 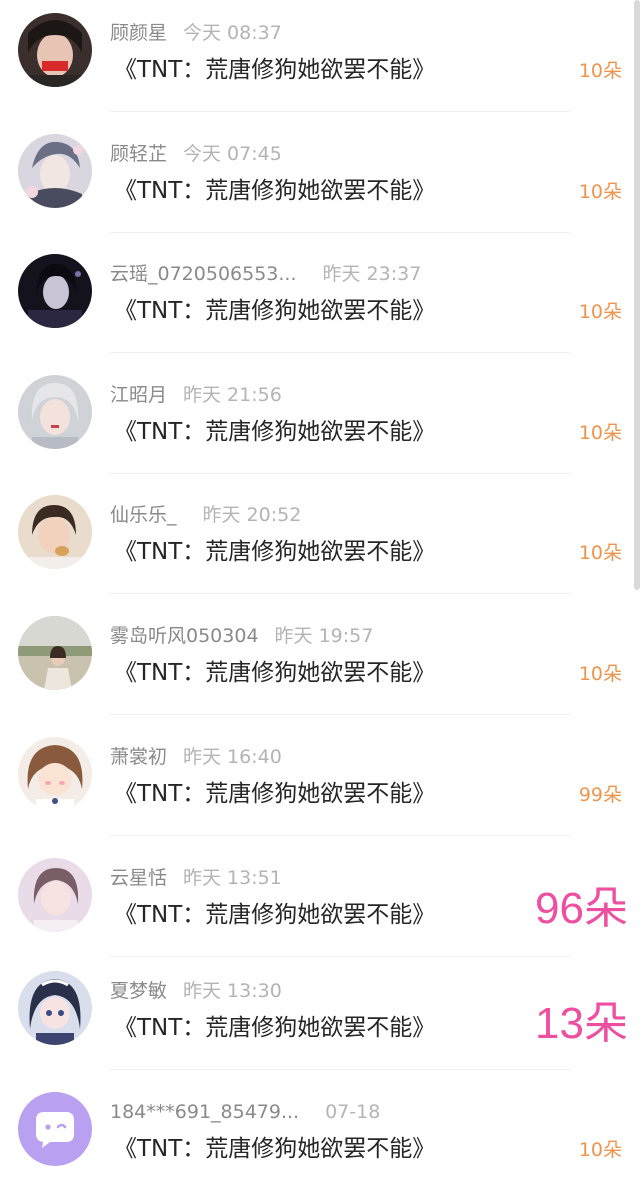 What do you see at coordinates (139, 757) in the screenshot?
I see `sender-name: 萧裳初` at bounding box center [139, 757].